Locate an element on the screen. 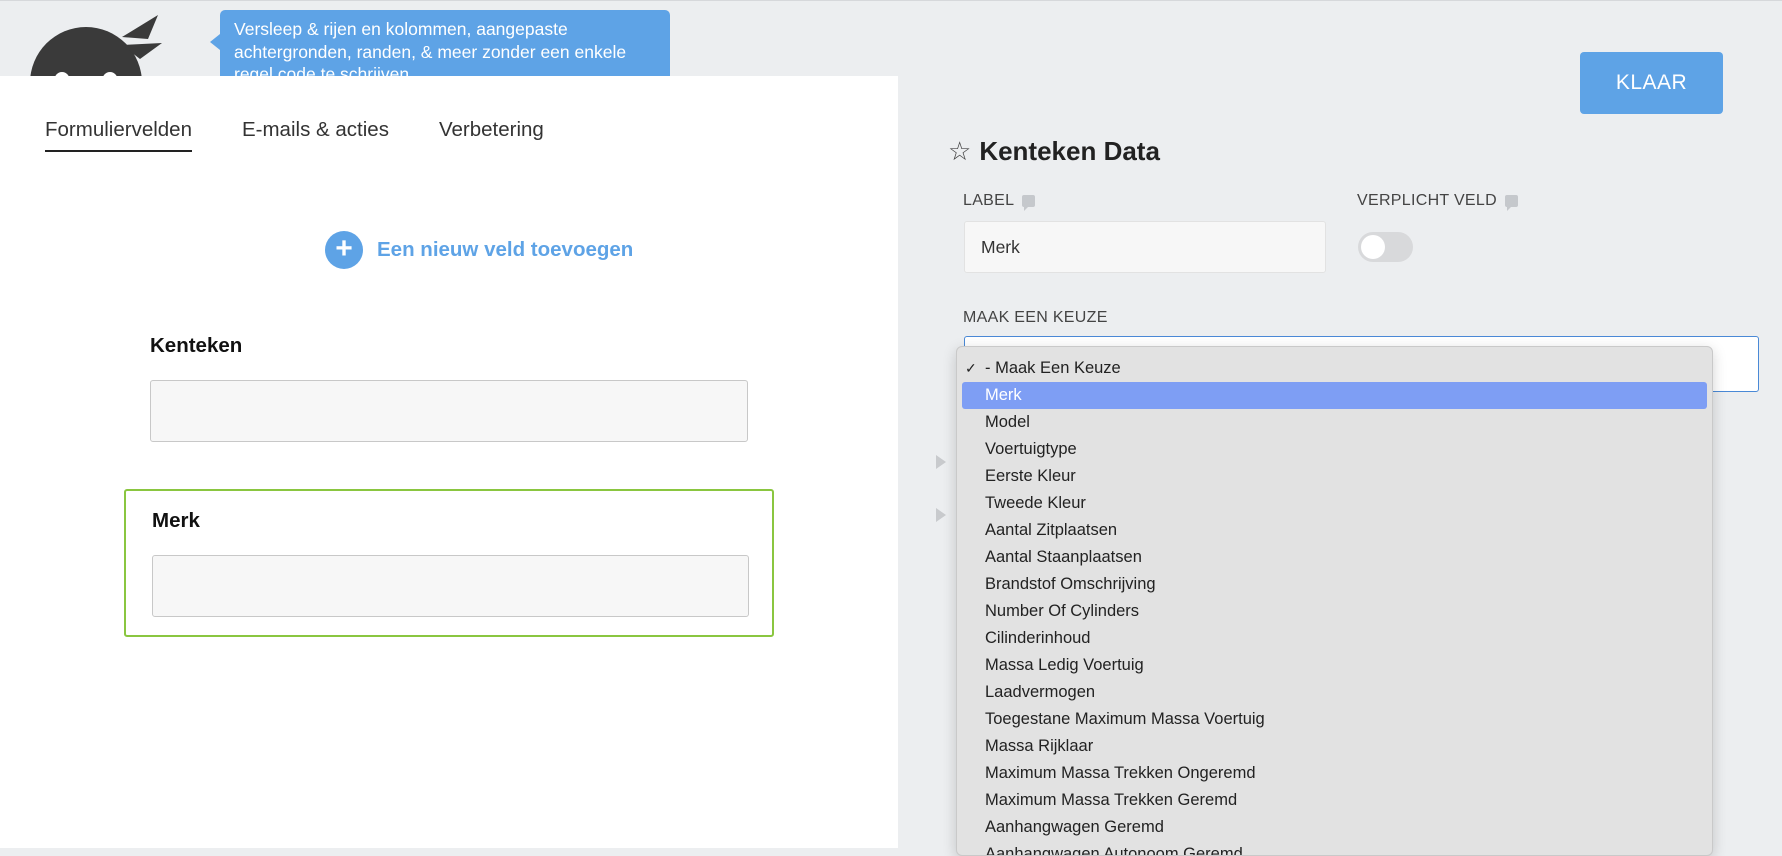  field-kenteken: Kenteken is located at coordinates (450, 388).